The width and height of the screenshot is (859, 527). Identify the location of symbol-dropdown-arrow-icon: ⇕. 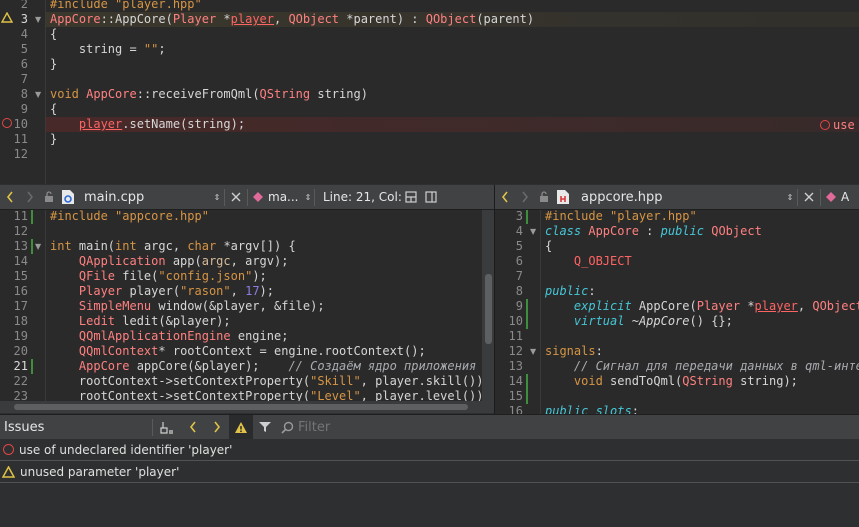
(308, 197).